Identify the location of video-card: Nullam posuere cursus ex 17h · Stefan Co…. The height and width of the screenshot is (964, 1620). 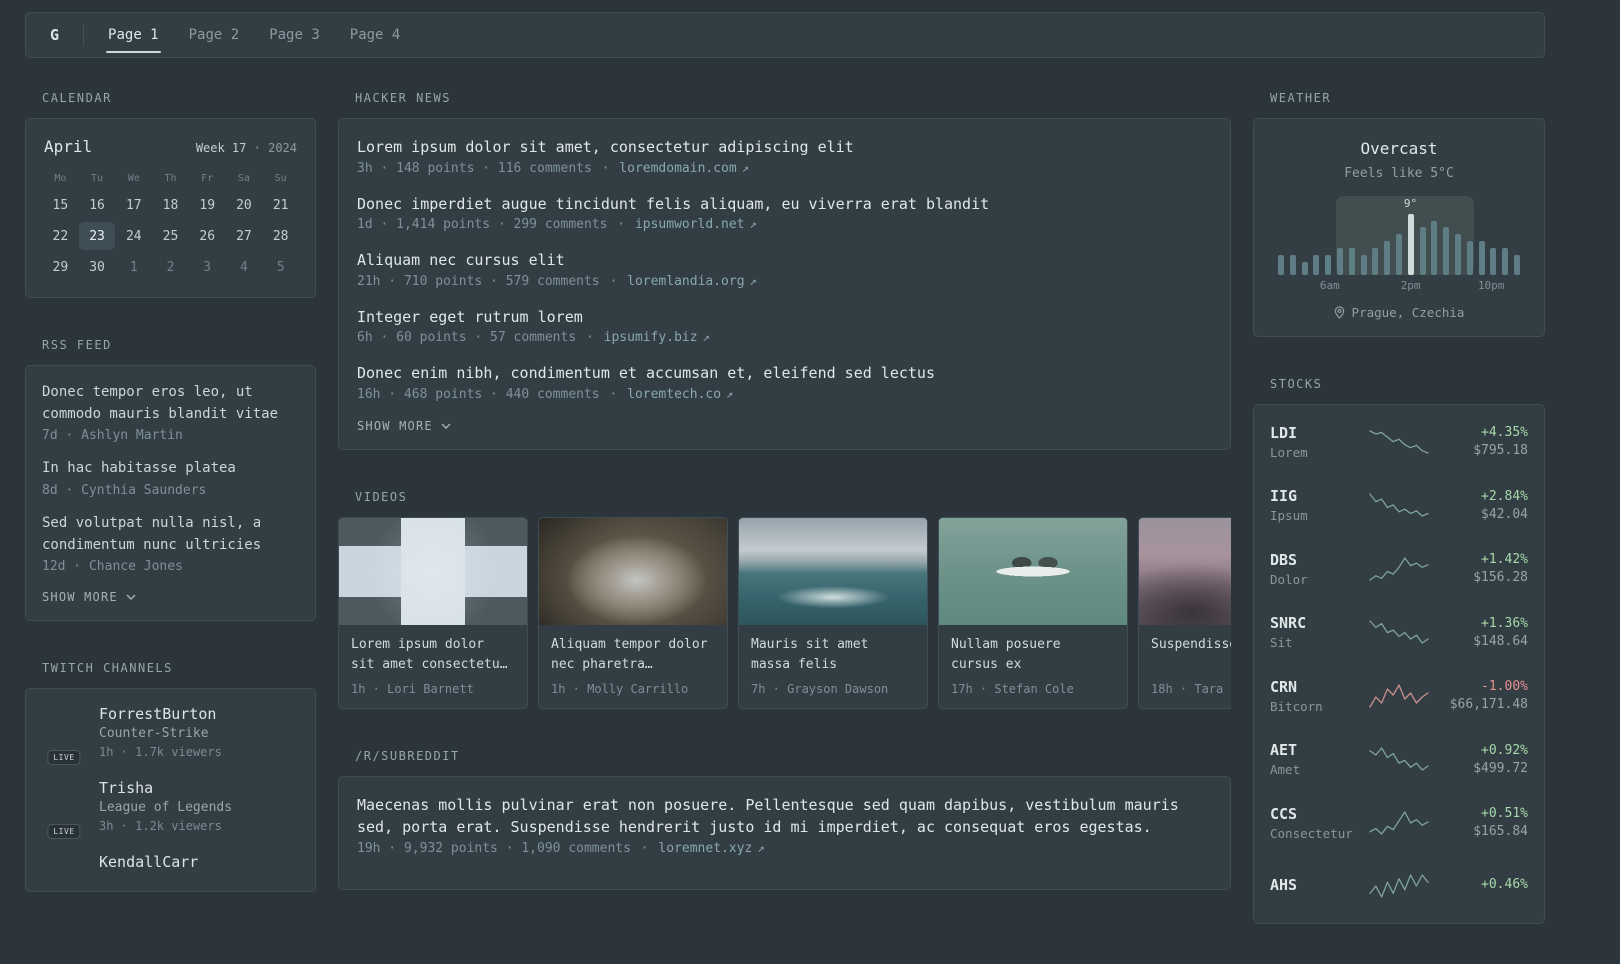
(1033, 612).